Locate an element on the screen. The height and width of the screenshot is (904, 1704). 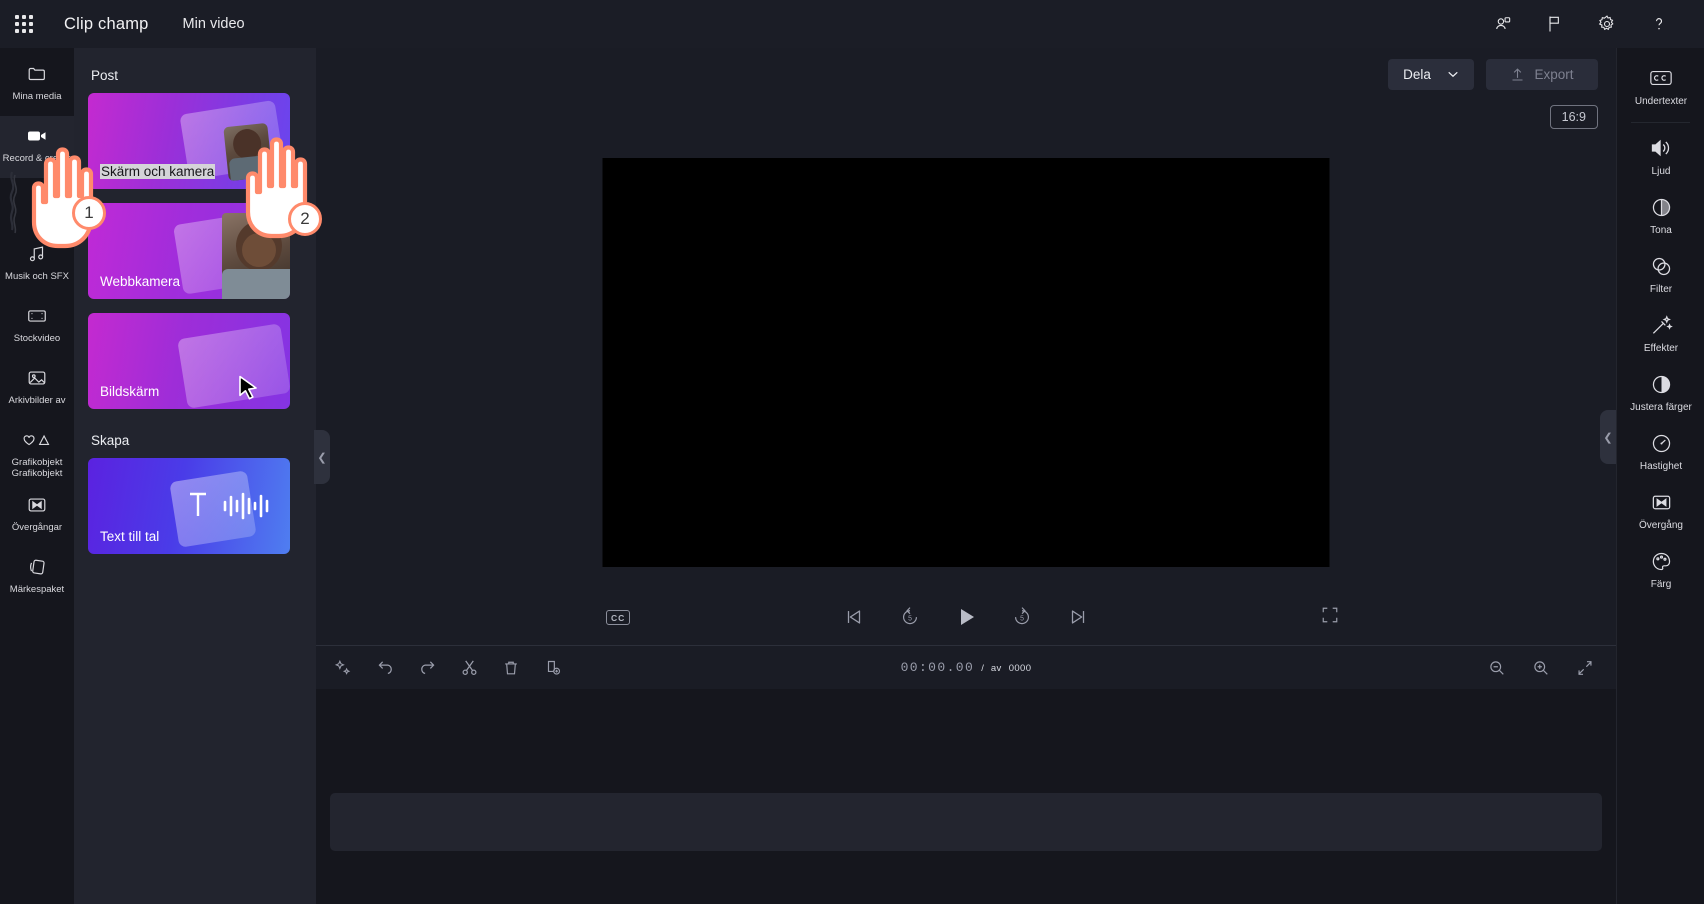
stage-toolbar: Dela Export is located at coordinates (966, 74).